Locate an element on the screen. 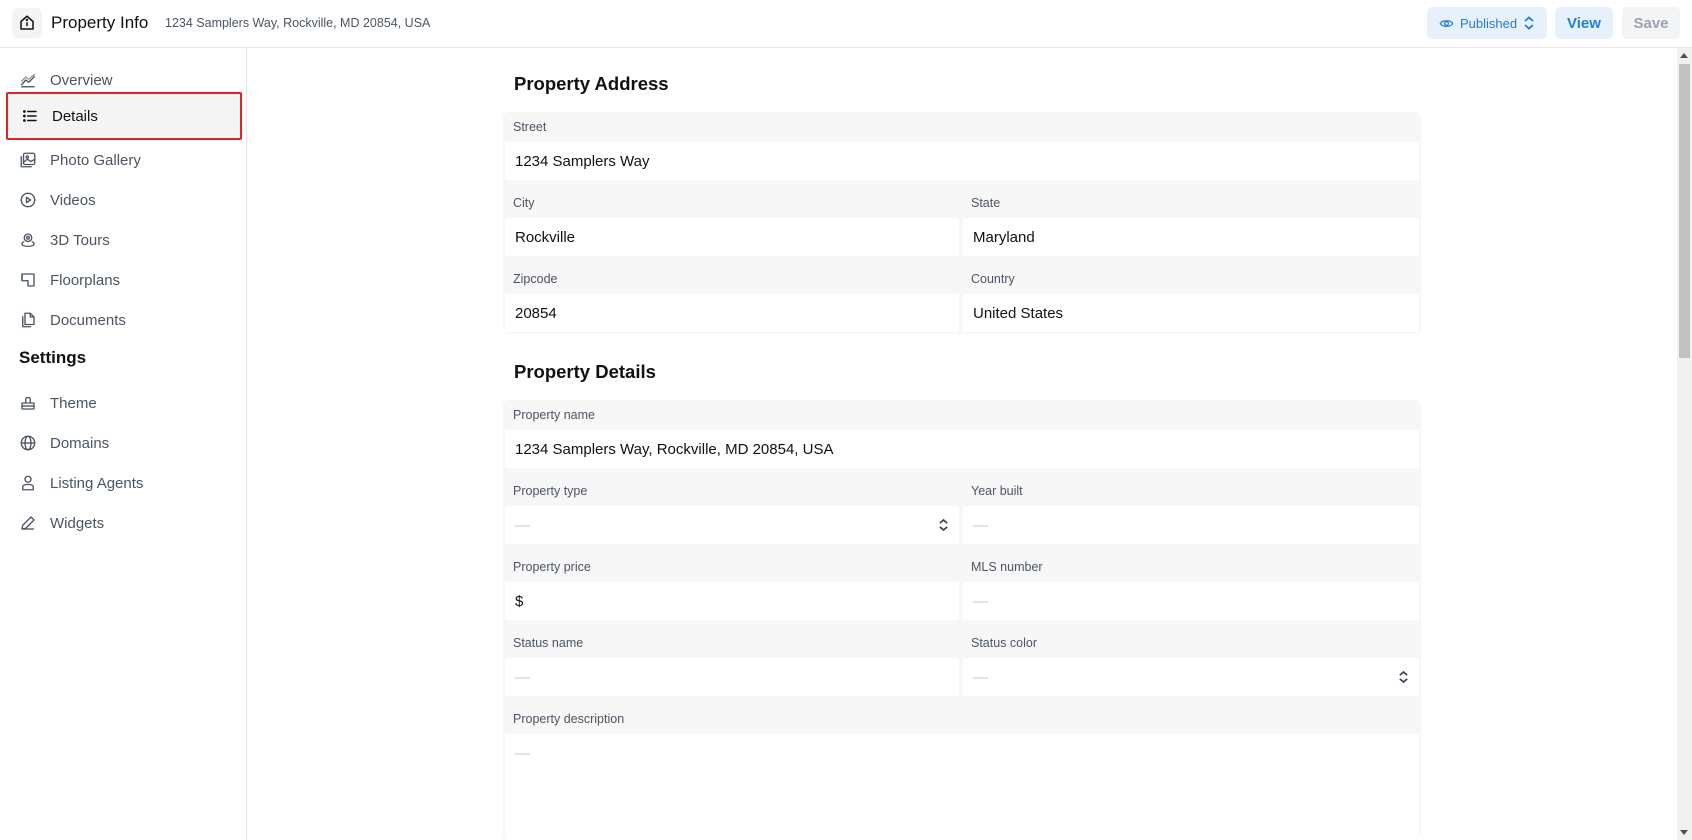 The height and width of the screenshot is (840, 1692). property-type-value: — is located at coordinates (522, 525).